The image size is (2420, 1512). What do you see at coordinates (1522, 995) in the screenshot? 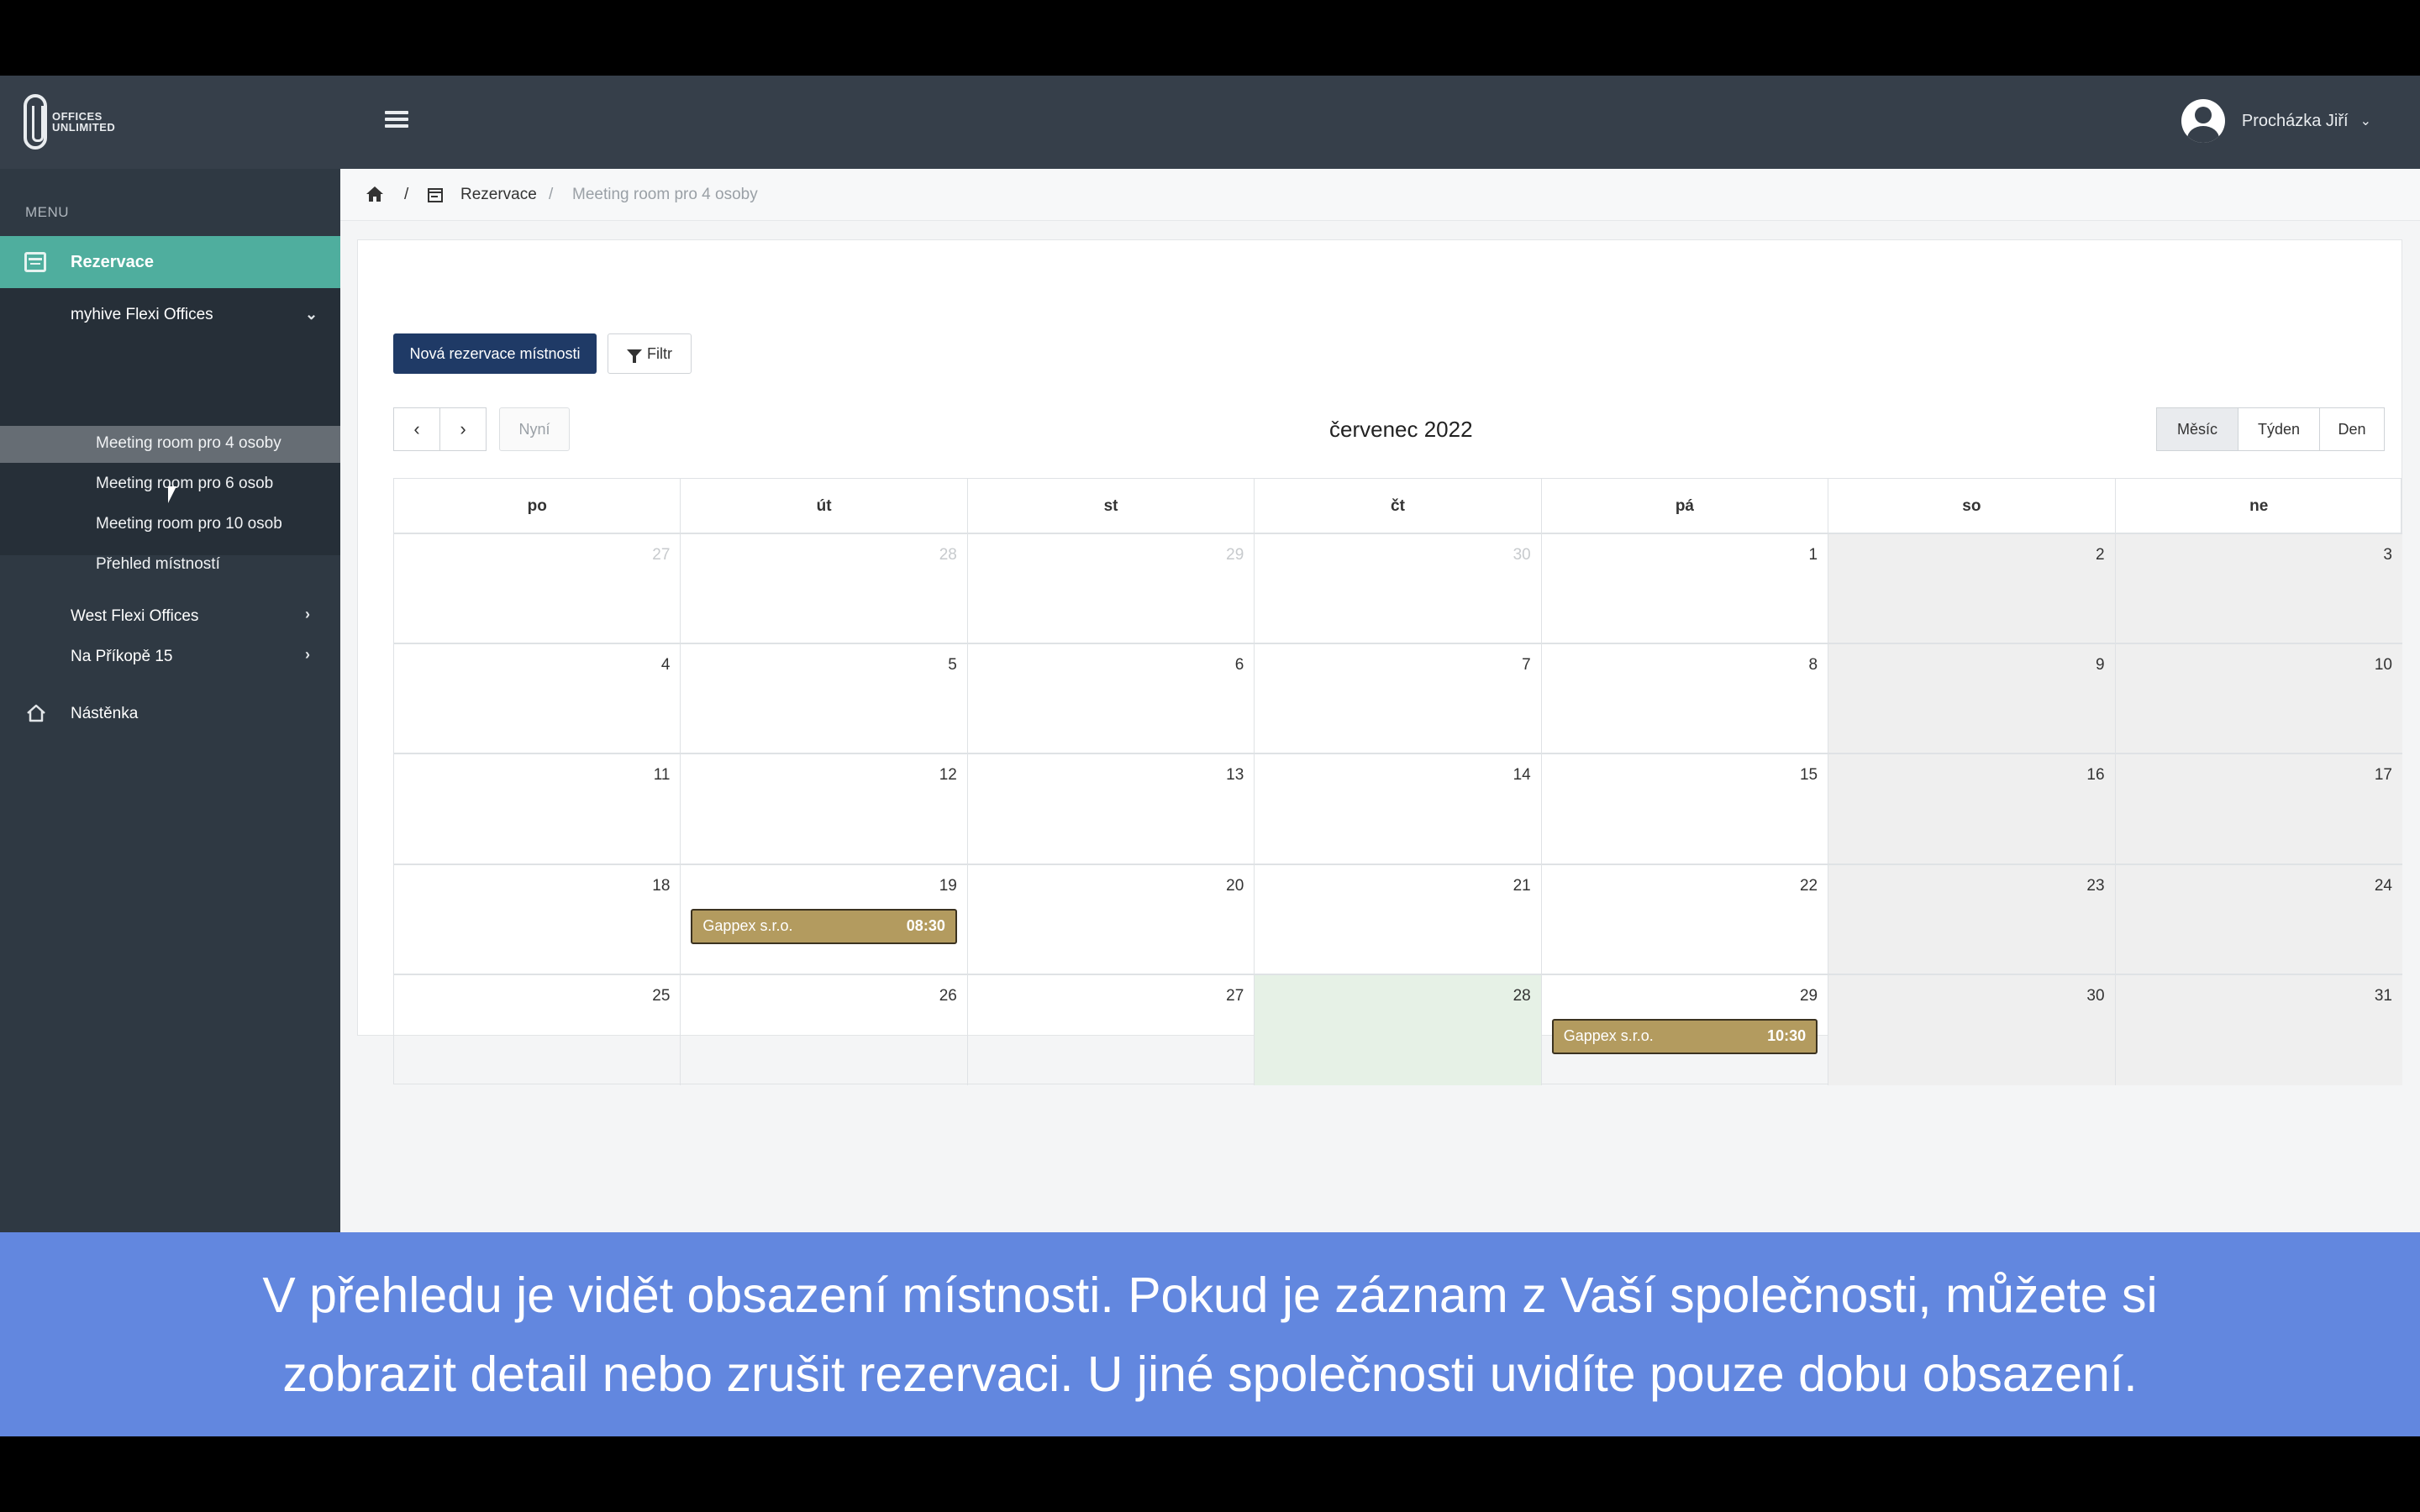
I see `day-number: 28` at bounding box center [1522, 995].